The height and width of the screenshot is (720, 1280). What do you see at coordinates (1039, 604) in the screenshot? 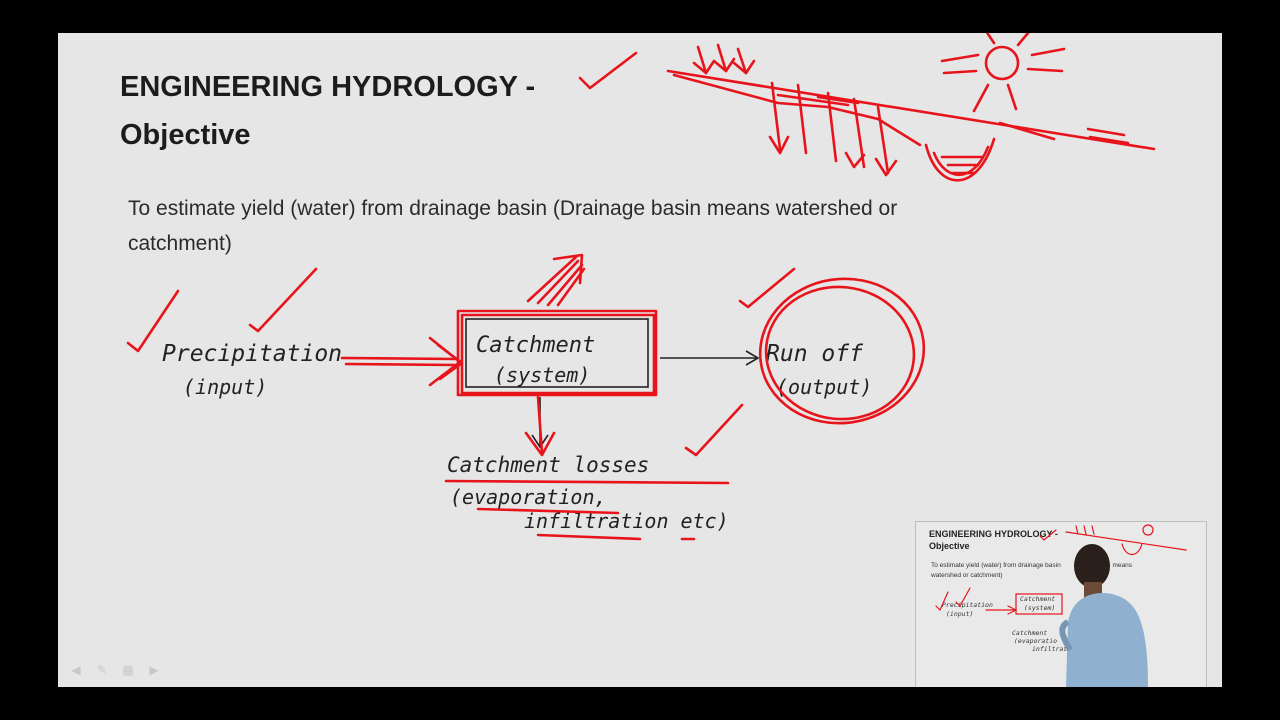
I see `inset-catchment-box` at bounding box center [1039, 604].